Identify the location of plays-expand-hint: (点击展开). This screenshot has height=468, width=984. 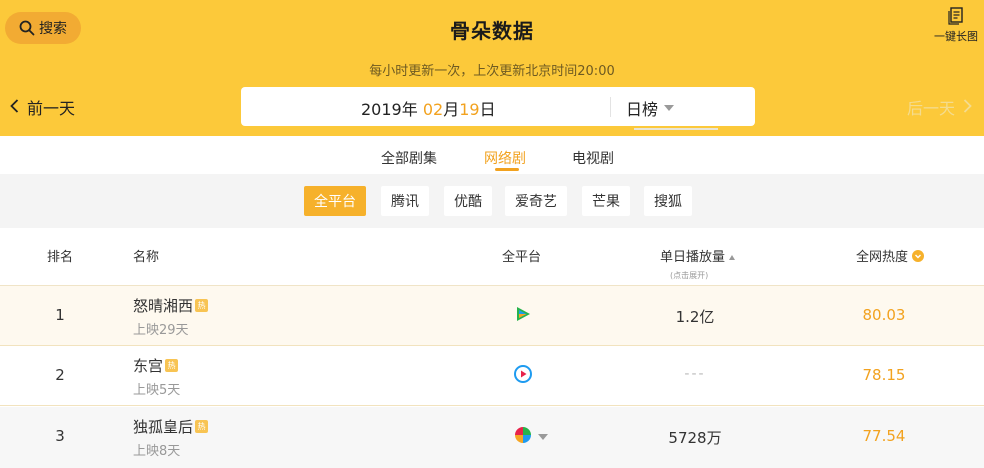
(689, 275).